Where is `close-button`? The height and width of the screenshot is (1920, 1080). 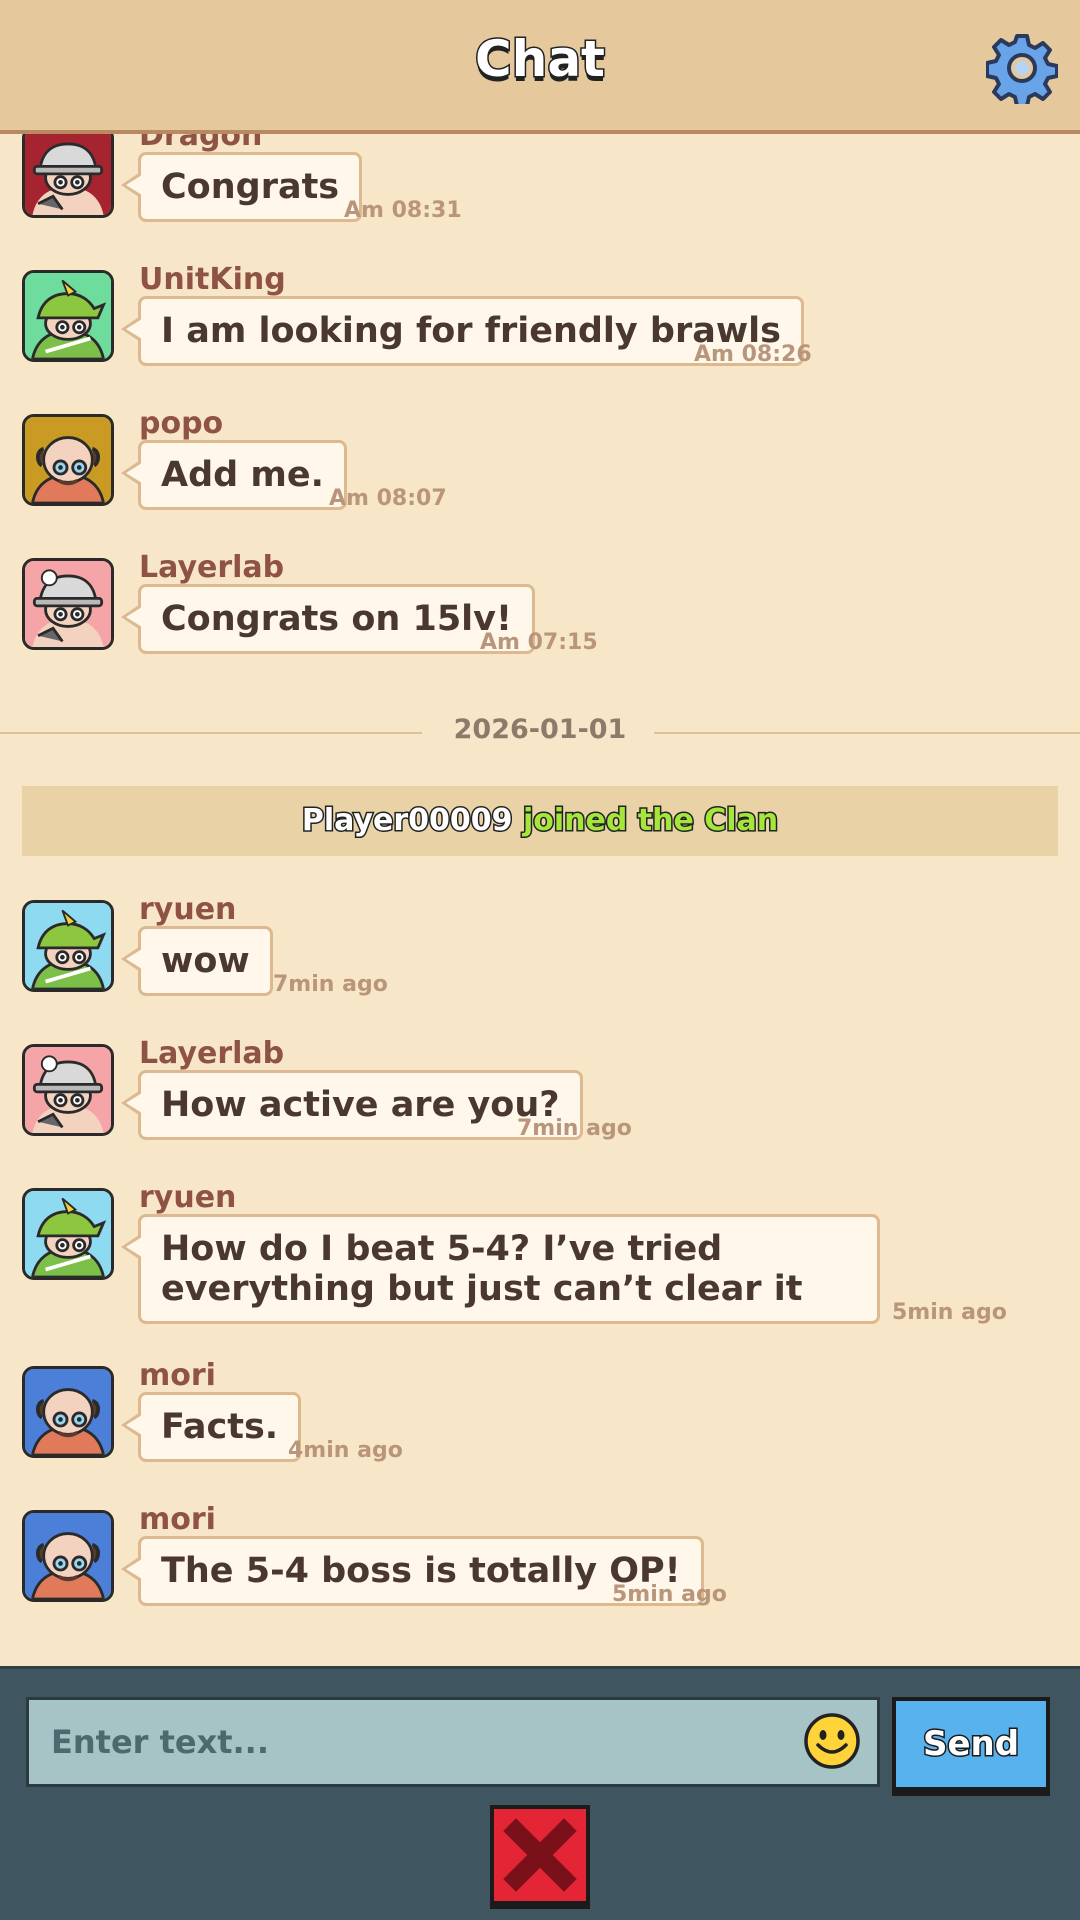 close-button is located at coordinates (540, 1855).